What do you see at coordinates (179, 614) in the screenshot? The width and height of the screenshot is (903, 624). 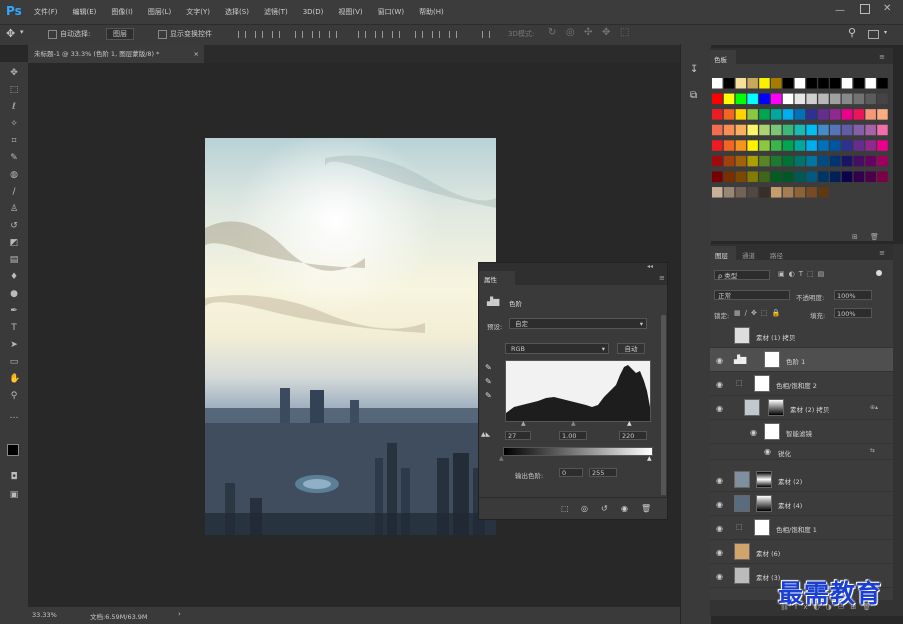 I see `status-menu-arrow: ›` at bounding box center [179, 614].